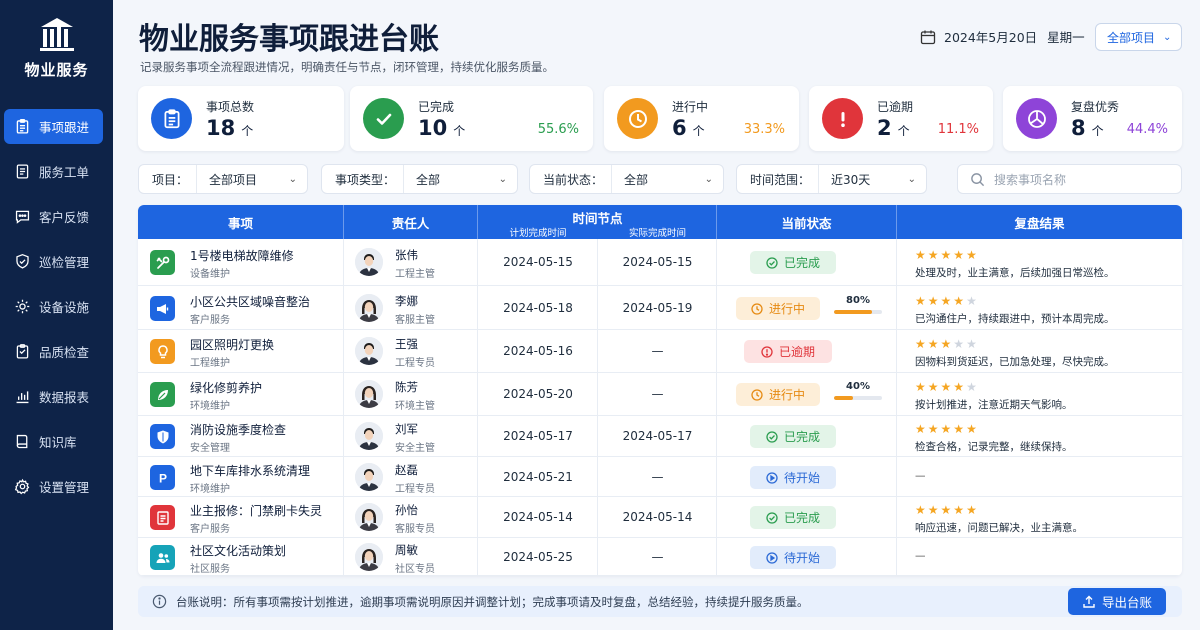 This screenshot has height=630, width=1200. I want to click on sidebar-item-6: 数据报表, so click(53, 396).